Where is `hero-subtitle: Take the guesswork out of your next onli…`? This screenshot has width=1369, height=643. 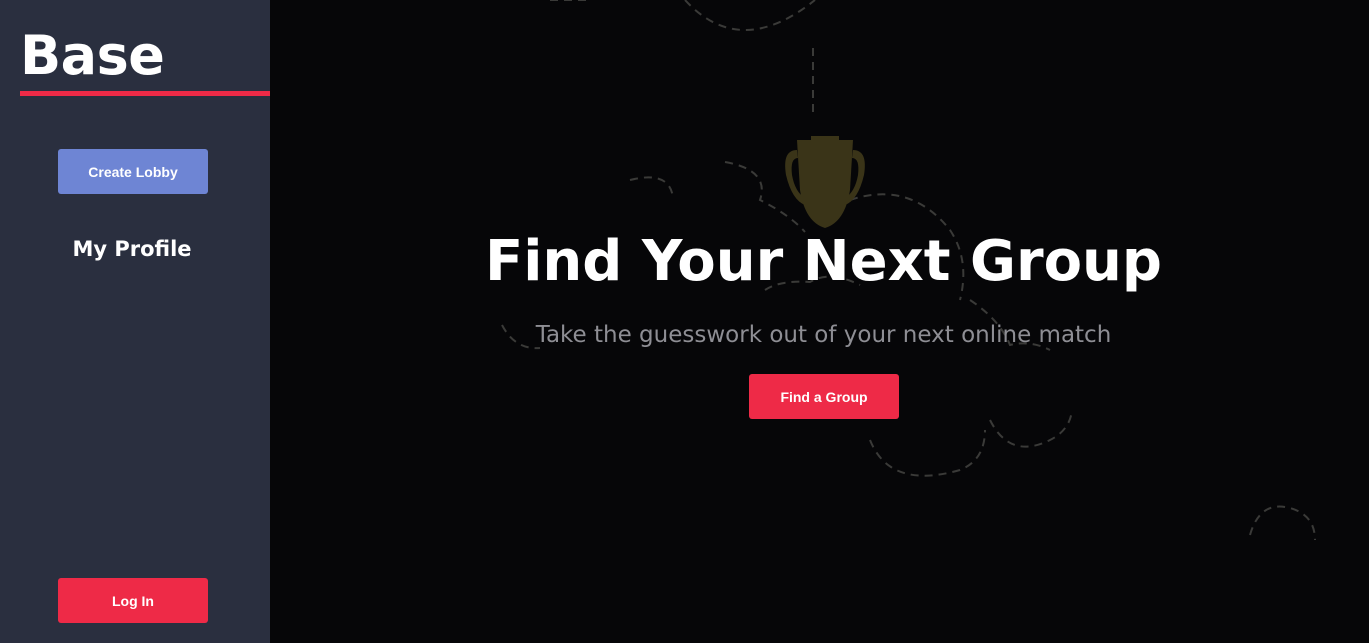 hero-subtitle: Take the guesswork out of your next onli… is located at coordinates (823, 335).